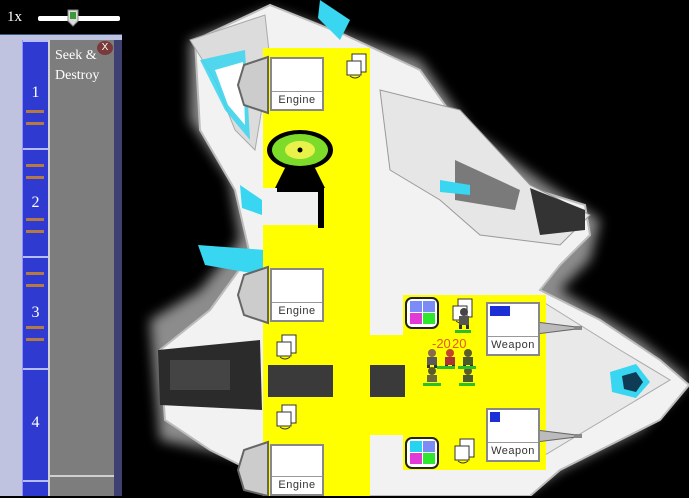 The height and width of the screenshot is (498, 689). What do you see at coordinates (35, 92) in the screenshot?
I see `segment-number: 1` at bounding box center [35, 92].